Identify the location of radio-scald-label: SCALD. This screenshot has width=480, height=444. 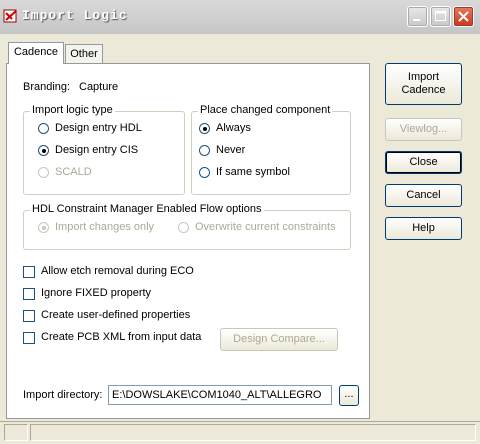
(73, 172).